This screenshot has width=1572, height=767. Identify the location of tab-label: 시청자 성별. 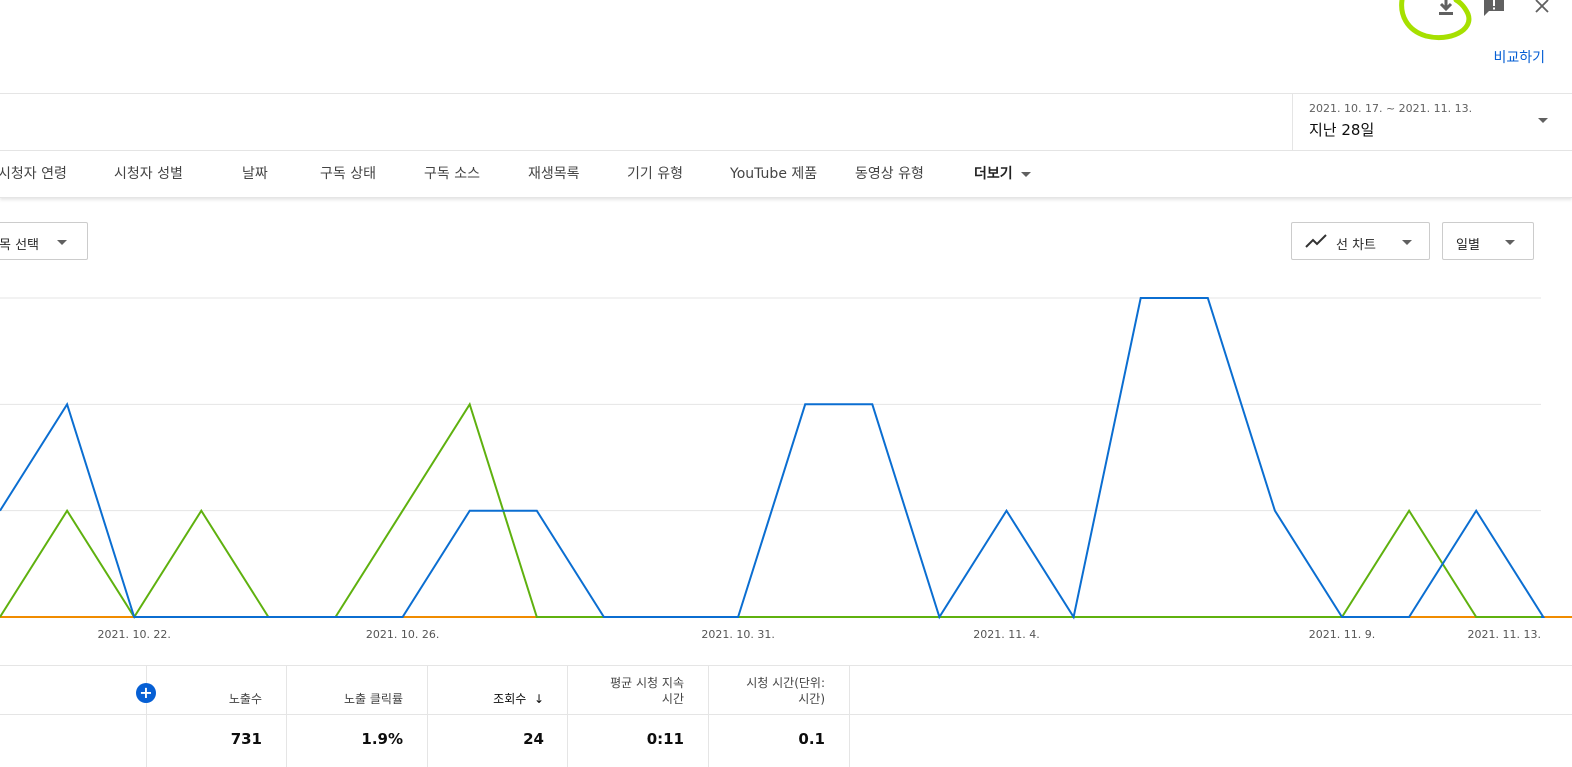
(148, 174).